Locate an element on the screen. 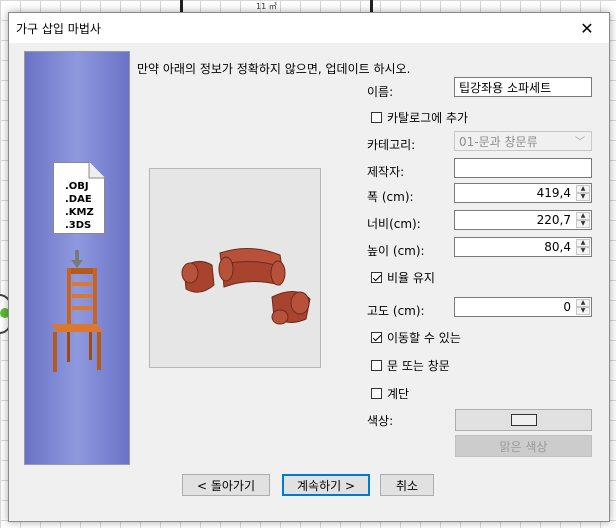 The height and width of the screenshot is (528, 616). chevron-down-icon: ﹀ is located at coordinates (580, 142).